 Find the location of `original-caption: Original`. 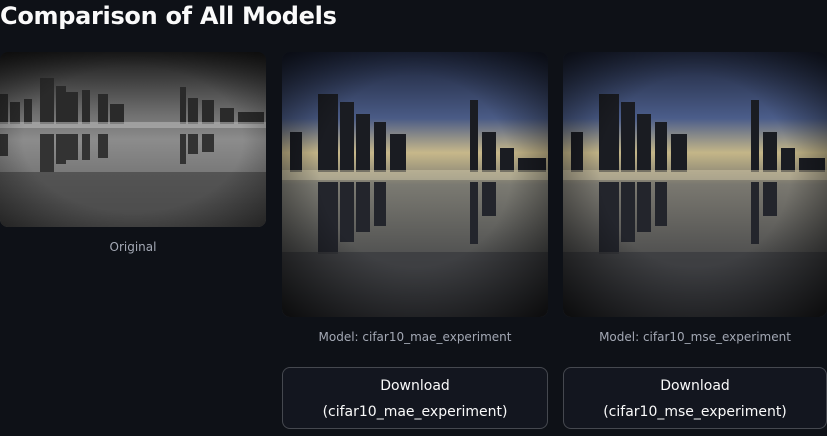

original-caption: Original is located at coordinates (133, 247).